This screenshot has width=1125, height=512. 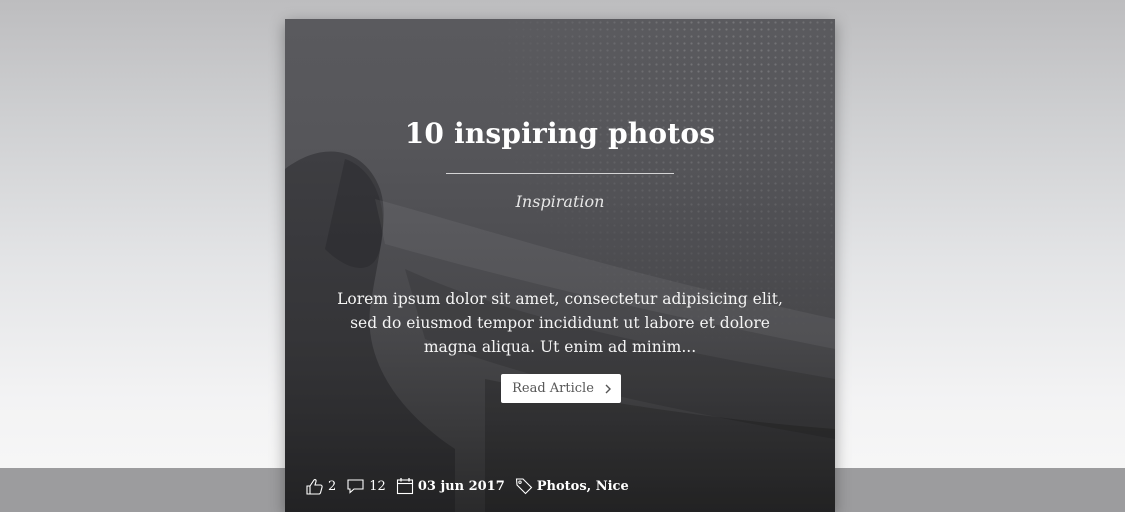 I want to click on calendar-icon, so click(x=404, y=486).